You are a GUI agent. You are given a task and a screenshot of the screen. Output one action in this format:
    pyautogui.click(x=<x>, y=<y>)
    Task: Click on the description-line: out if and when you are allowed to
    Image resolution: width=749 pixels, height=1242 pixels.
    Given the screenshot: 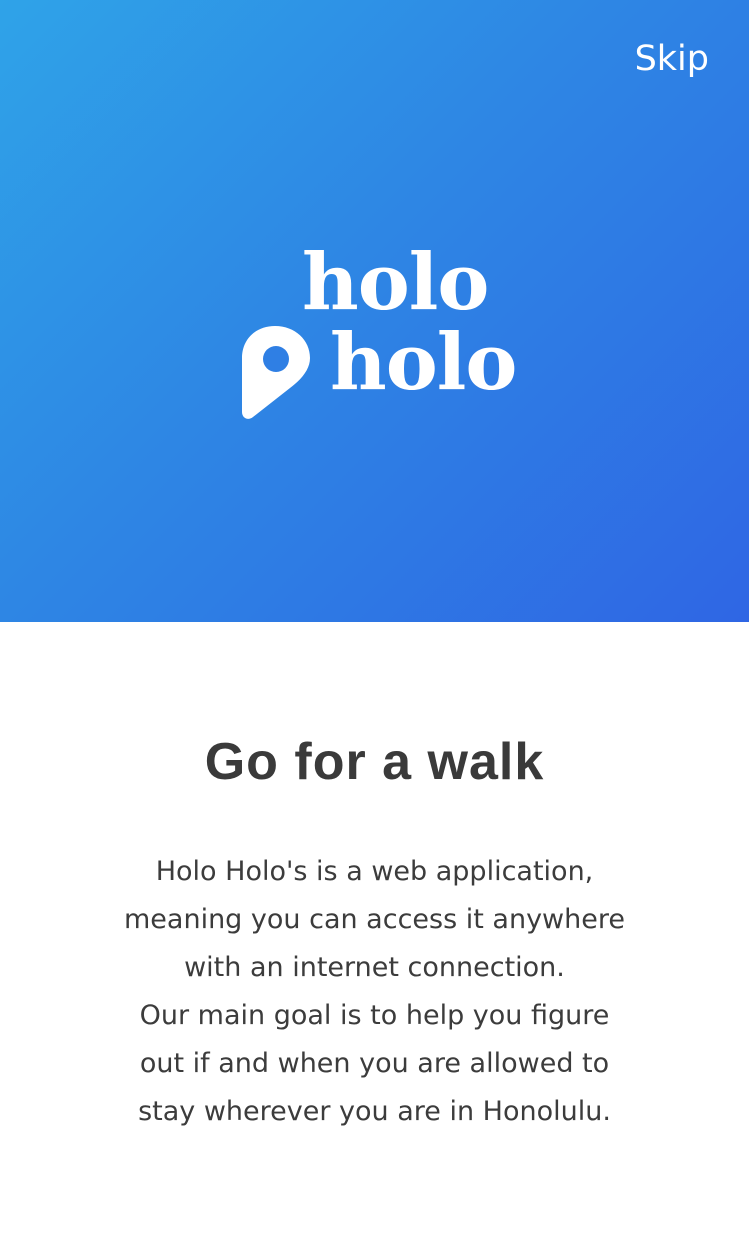 What is the action you would take?
    pyautogui.click(x=374, y=1063)
    